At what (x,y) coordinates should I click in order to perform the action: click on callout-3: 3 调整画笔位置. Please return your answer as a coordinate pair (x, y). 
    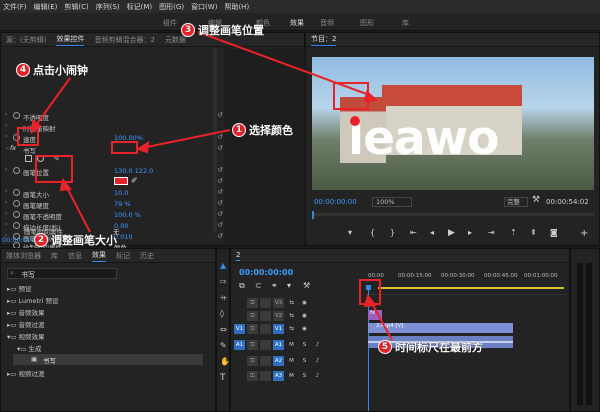
    Looking at the image, I should click on (222, 30).